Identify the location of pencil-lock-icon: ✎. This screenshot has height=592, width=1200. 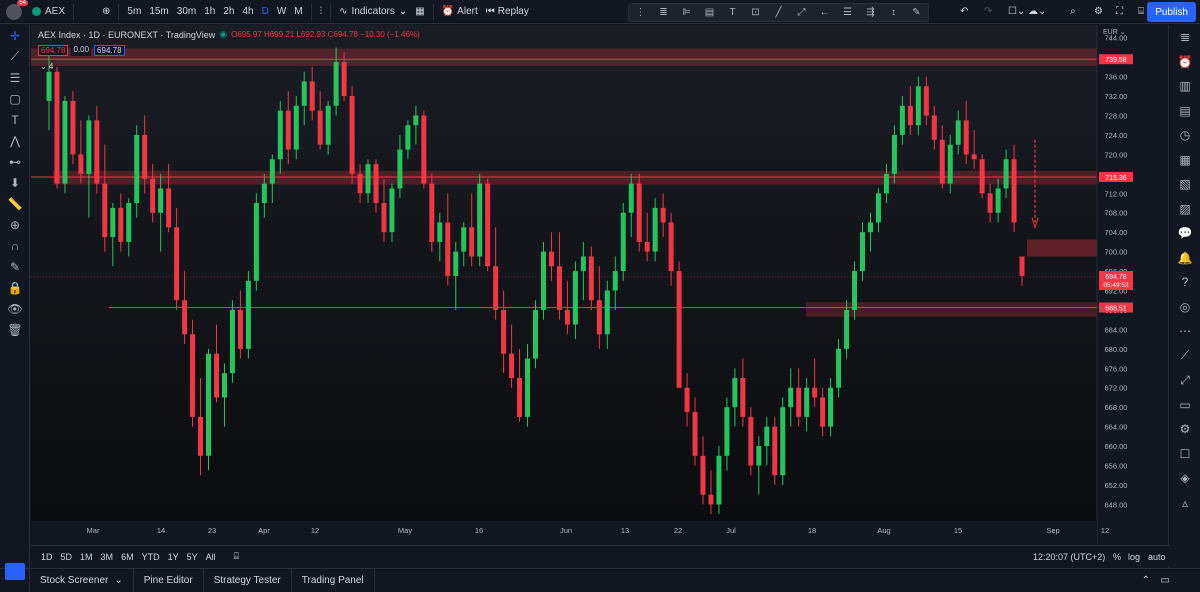
(15, 266).